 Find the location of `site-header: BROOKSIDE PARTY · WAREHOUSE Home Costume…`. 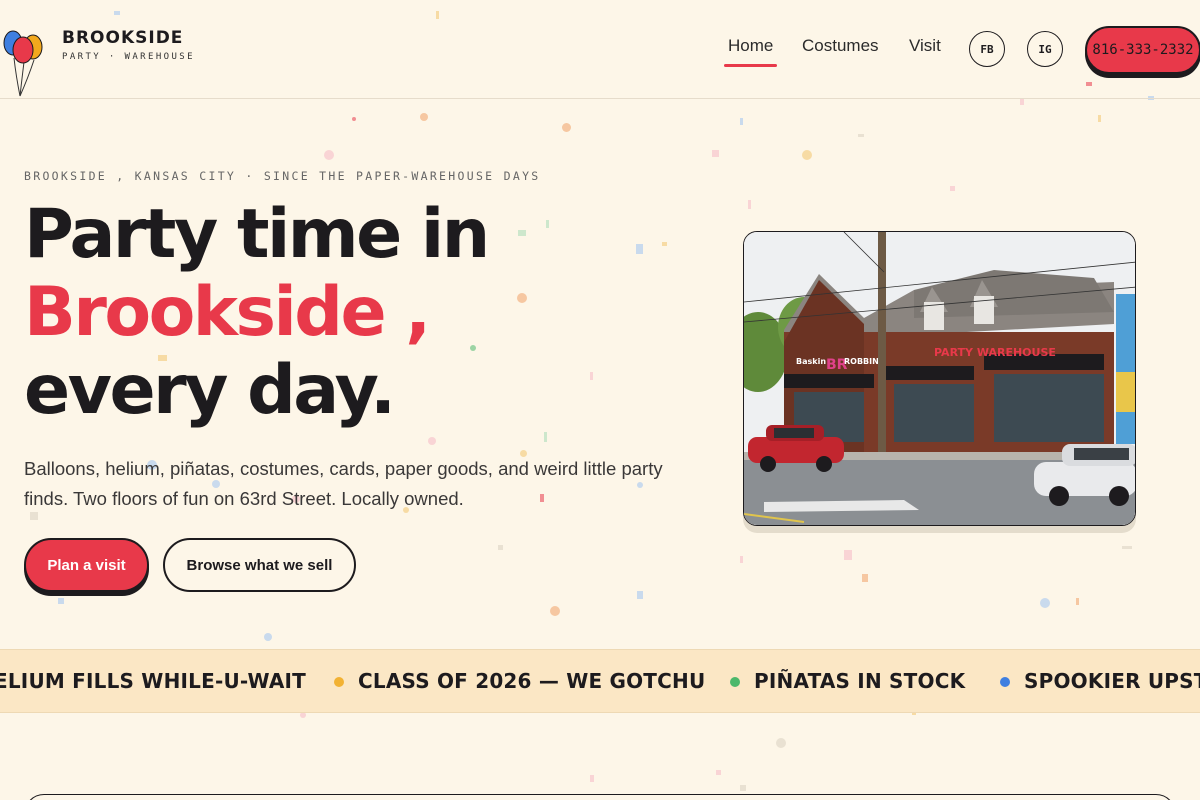

site-header: BROOKSIDE PARTY · WAREHOUSE Home Costume… is located at coordinates (600, 49).